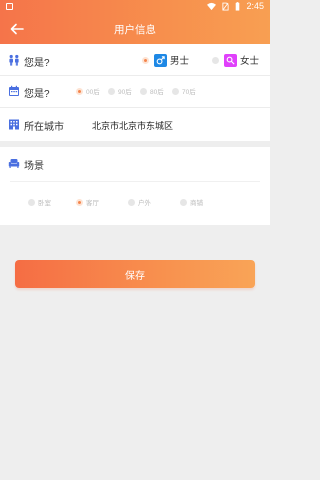  I want to click on scene-option-label: 卧室, so click(44, 203).